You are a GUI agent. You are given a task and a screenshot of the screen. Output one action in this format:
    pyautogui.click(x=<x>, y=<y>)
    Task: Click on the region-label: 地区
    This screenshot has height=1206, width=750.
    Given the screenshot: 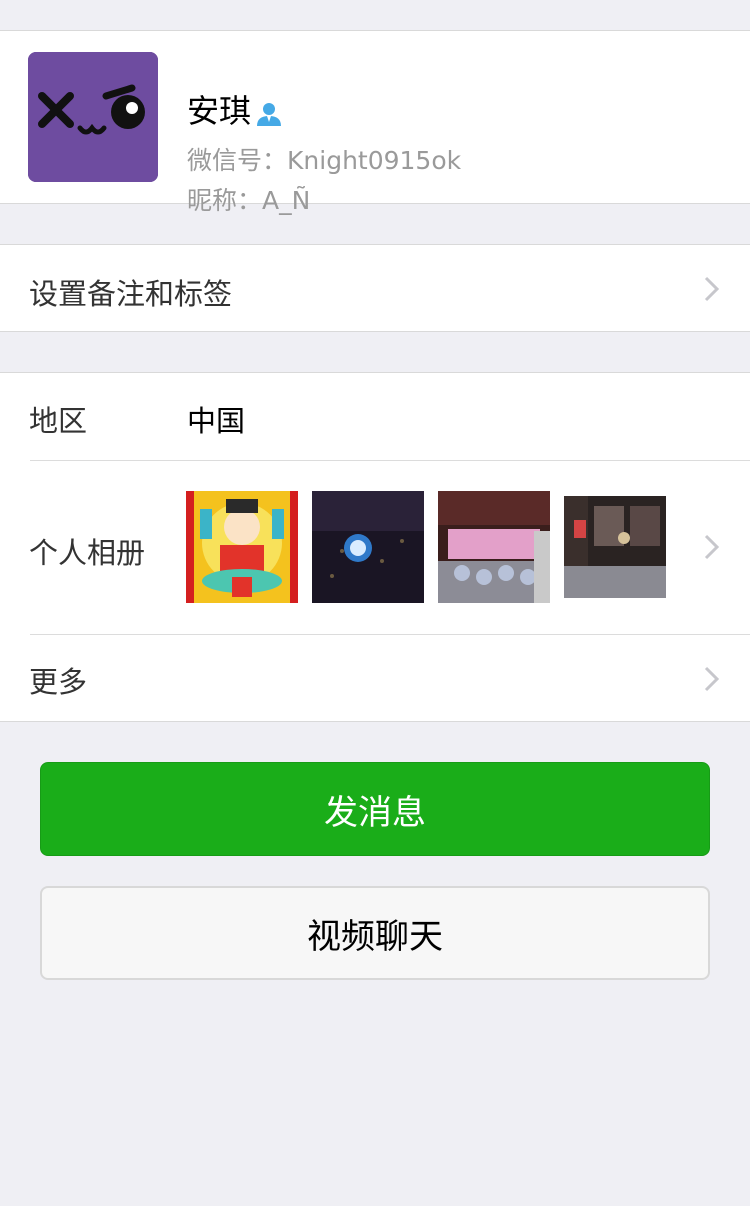 What is the action you would take?
    pyautogui.click(x=58, y=421)
    